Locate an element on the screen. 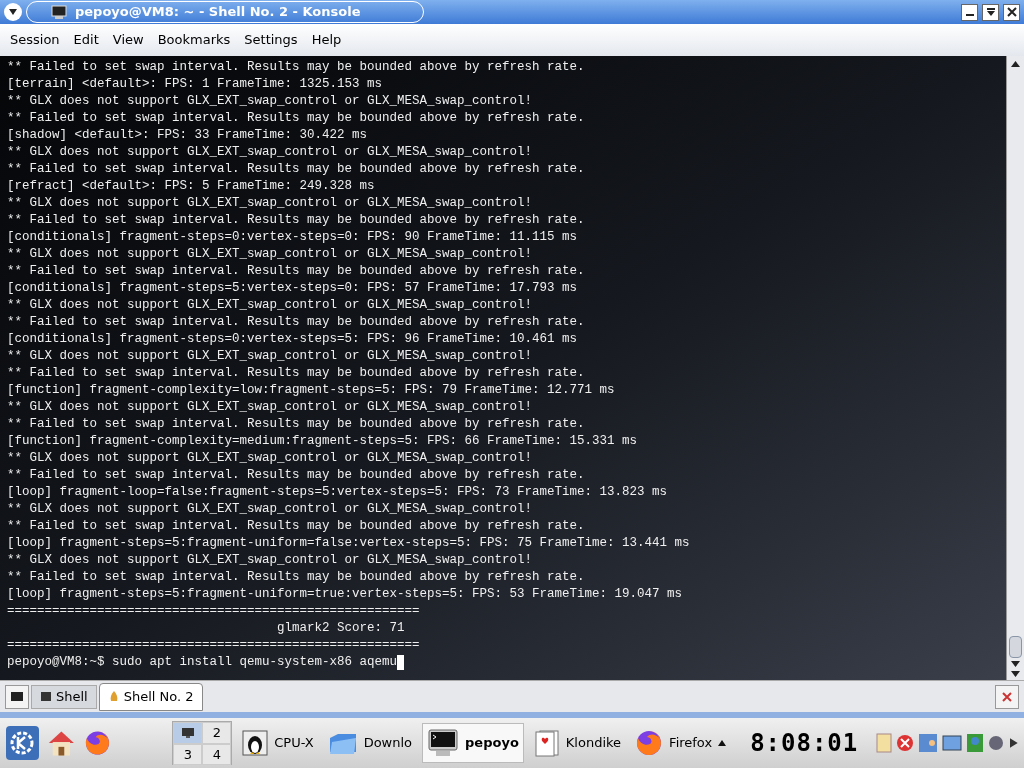 Image resolution: width=1024 pixels, height=768 pixels. menu-item: Help is located at coordinates (326, 40).